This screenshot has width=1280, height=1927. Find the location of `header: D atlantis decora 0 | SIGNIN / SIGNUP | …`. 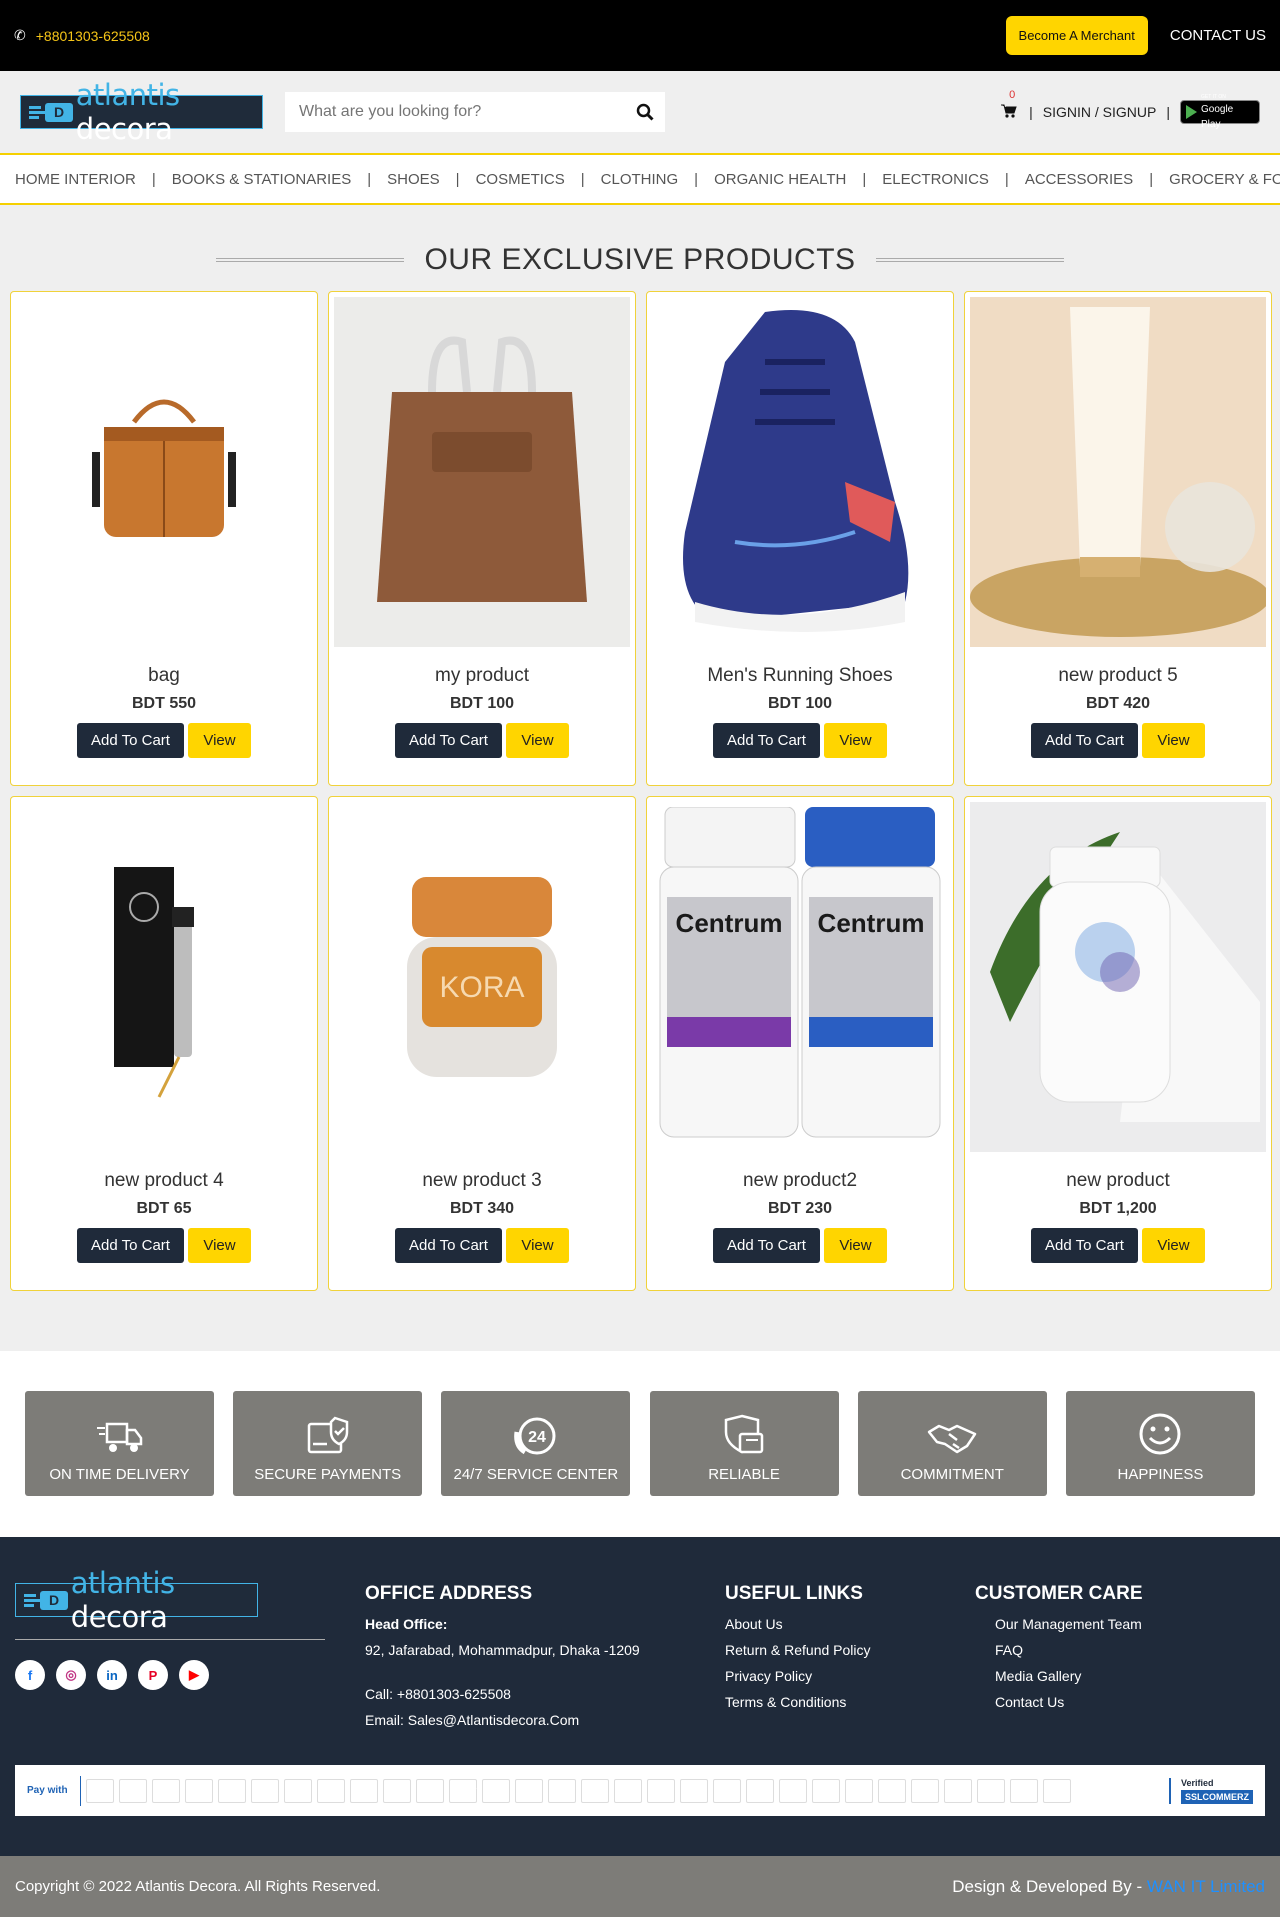

header: D atlantis decora 0 | SIGNIN / SIGNUP | … is located at coordinates (640, 112).